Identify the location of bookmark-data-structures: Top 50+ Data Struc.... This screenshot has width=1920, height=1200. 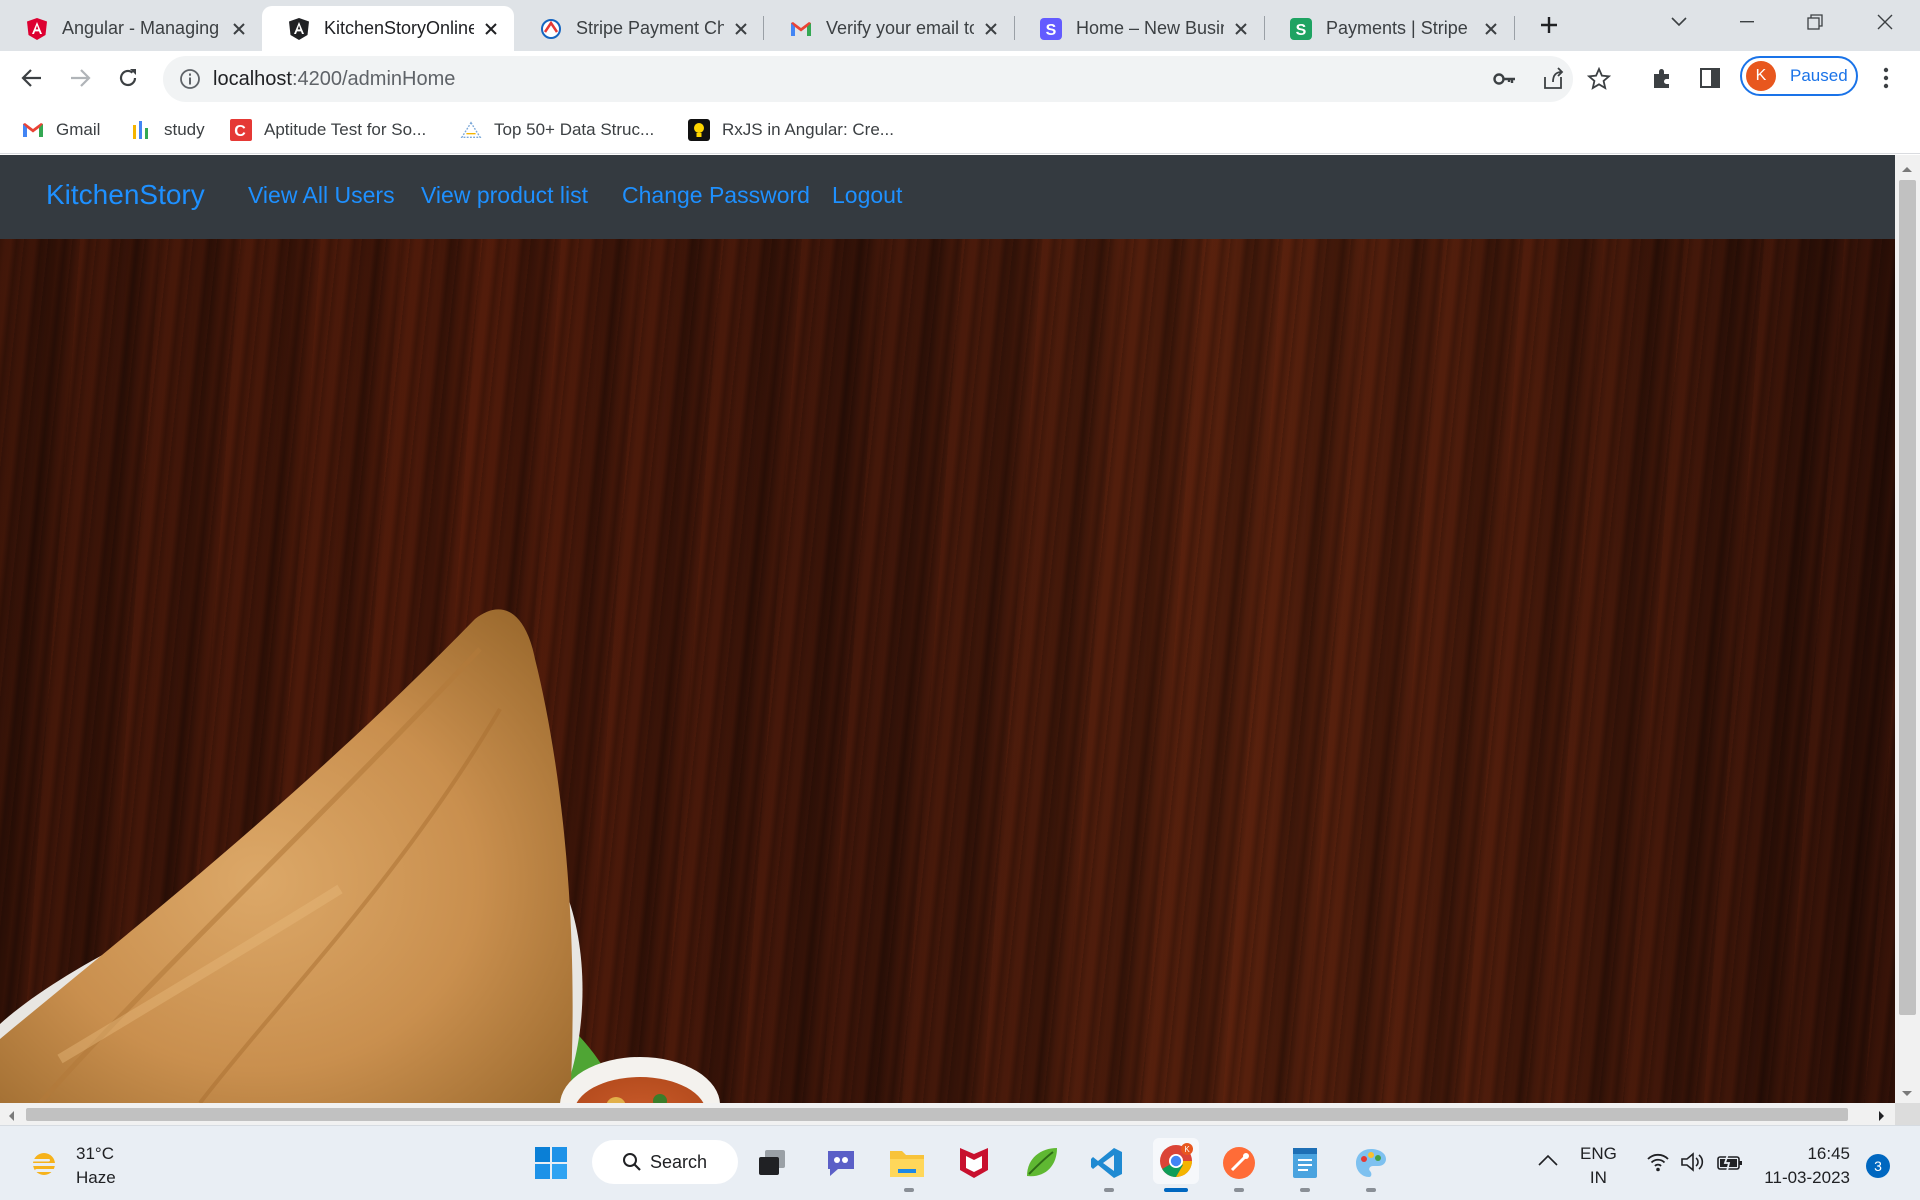
(557, 130).